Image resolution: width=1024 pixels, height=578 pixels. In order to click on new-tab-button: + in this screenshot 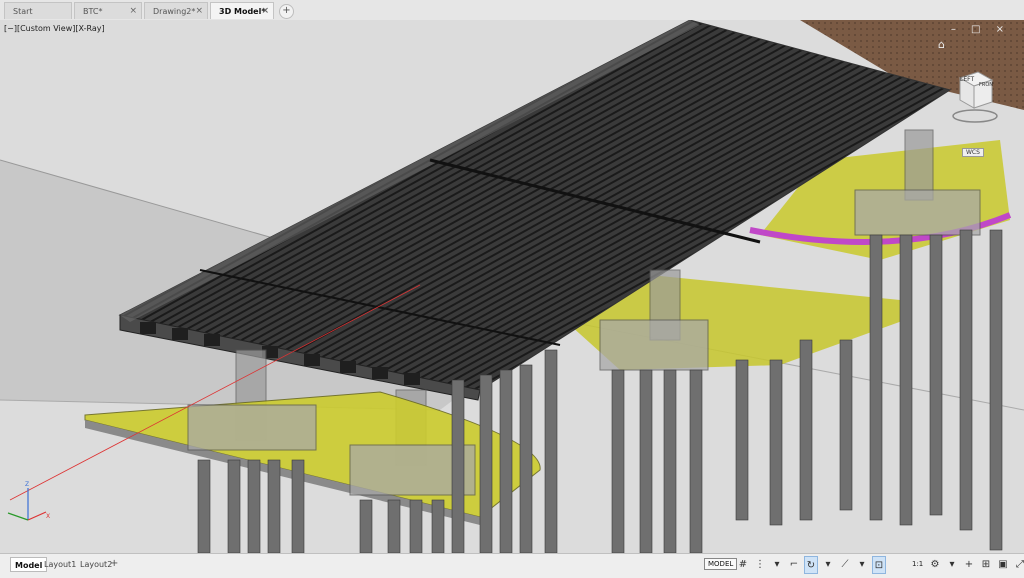, I will do `click(286, 11)`.